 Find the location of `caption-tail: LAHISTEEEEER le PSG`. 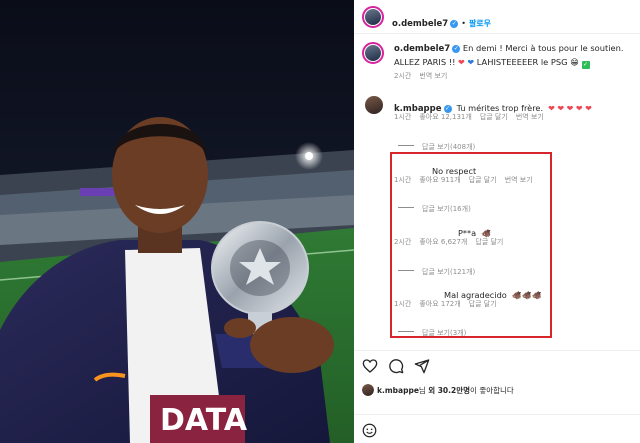

caption-tail: LAHISTEEEEER le PSG is located at coordinates (522, 61).